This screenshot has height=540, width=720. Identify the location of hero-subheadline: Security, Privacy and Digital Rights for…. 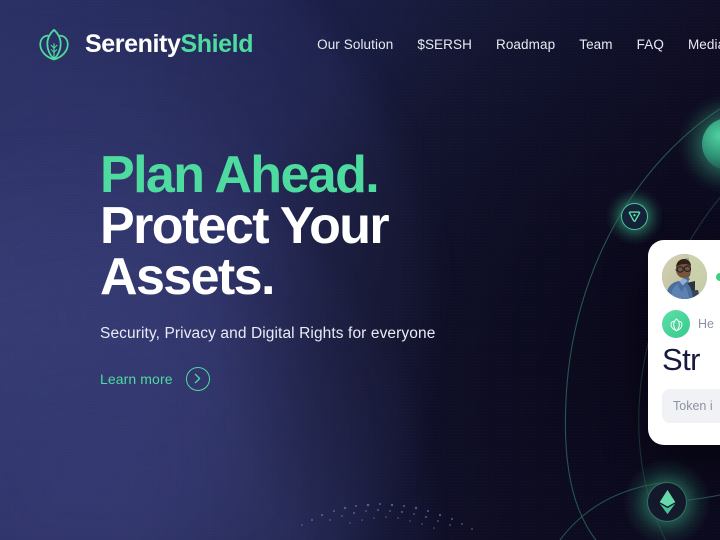
(268, 333).